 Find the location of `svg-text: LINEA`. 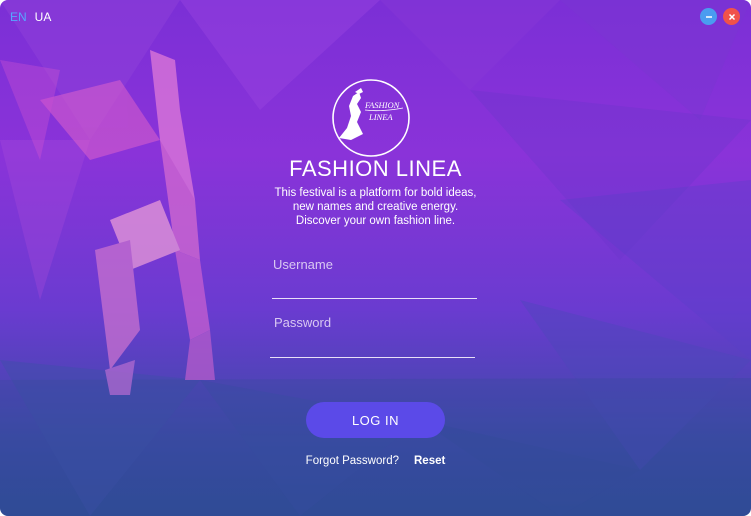

svg-text: LINEA is located at coordinates (380, 117).